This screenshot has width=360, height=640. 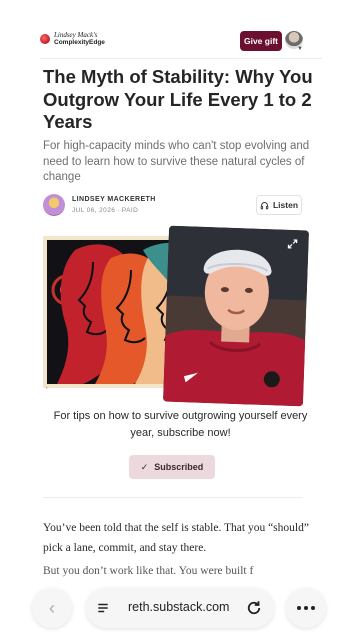 I want to click on listen-label: Listen, so click(x=285, y=205).